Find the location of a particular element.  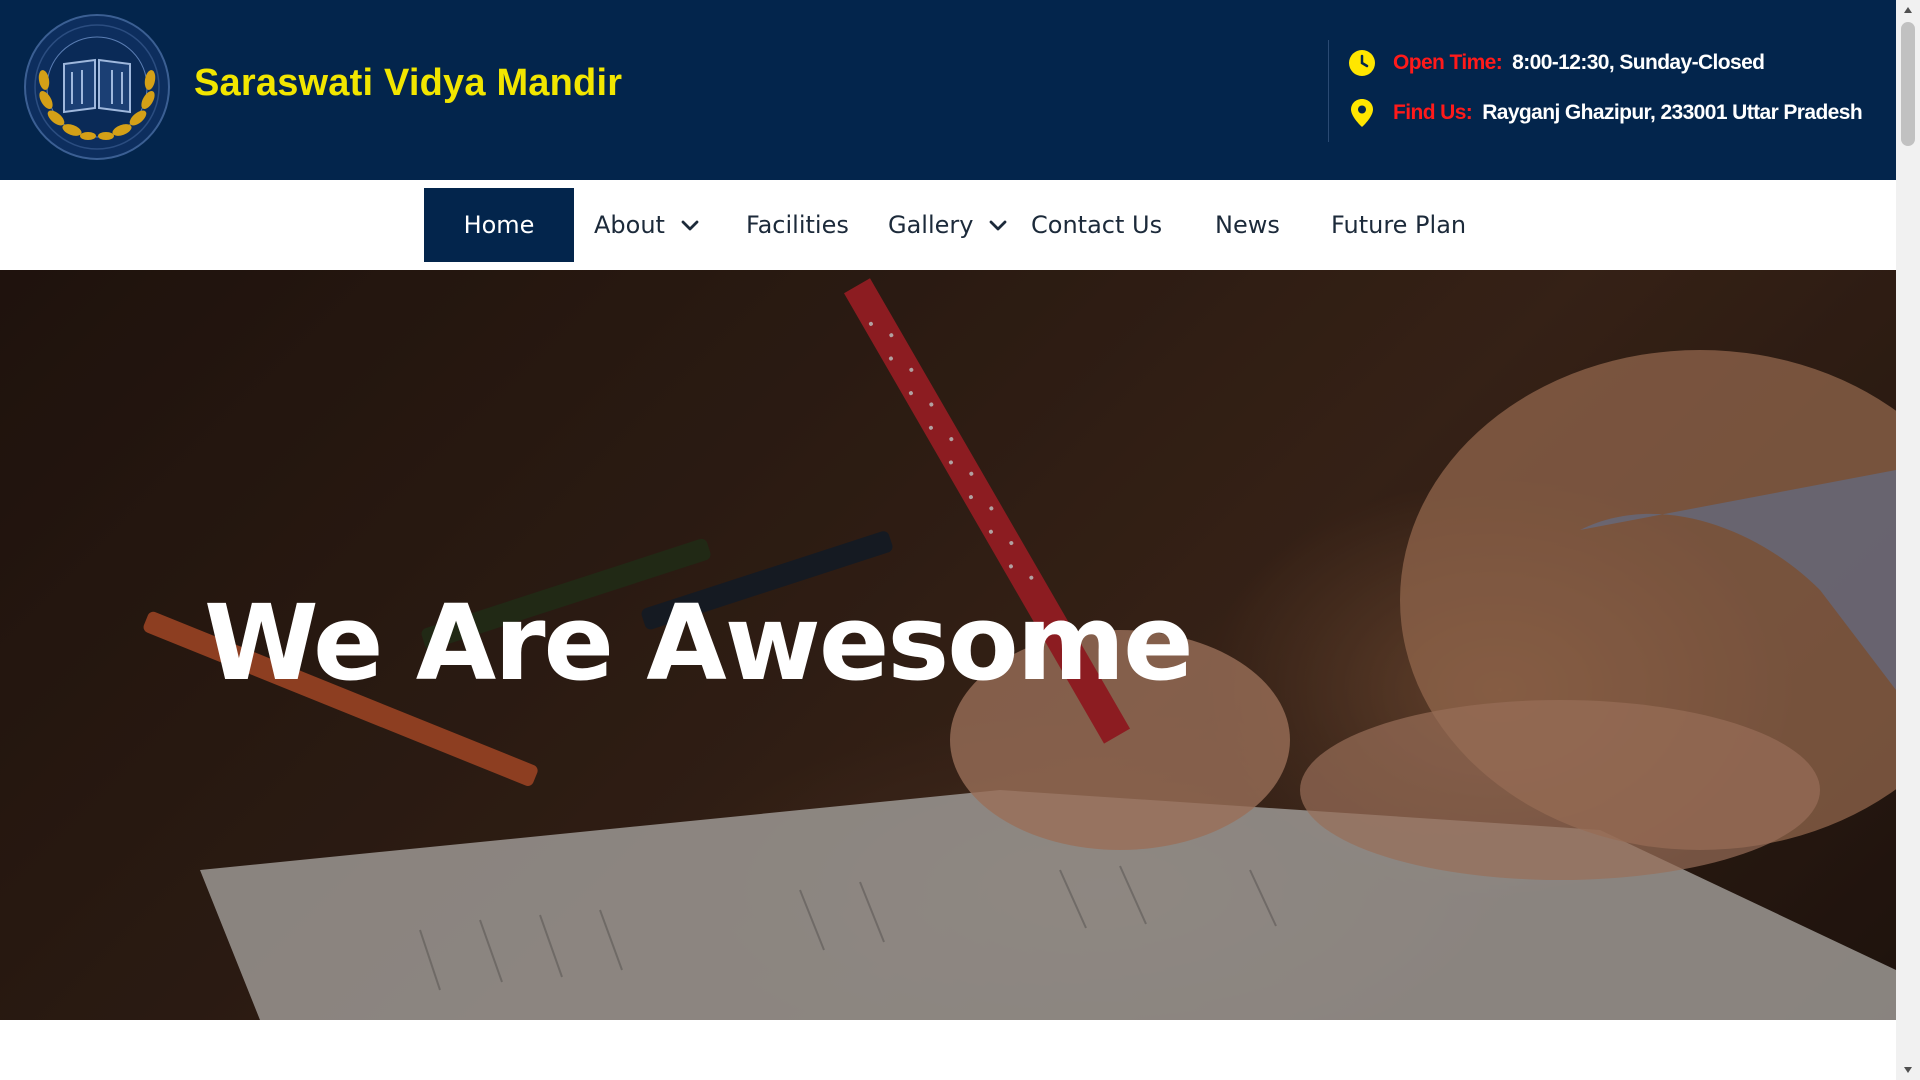

scroll-down-button is located at coordinates (1908, 1070).